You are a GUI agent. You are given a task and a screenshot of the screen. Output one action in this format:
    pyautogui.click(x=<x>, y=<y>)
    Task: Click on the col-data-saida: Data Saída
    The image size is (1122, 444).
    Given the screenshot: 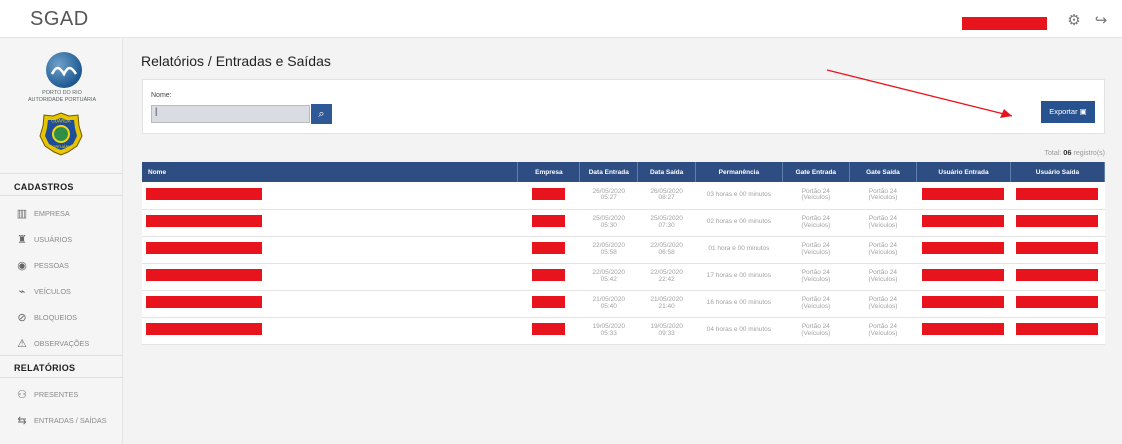 What is the action you would take?
    pyautogui.click(x=667, y=172)
    